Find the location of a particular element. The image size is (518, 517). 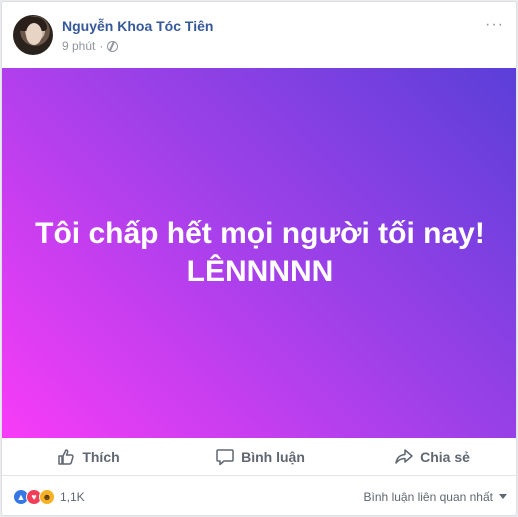

post-text-line-2: LÊNNNNN is located at coordinates (260, 271).